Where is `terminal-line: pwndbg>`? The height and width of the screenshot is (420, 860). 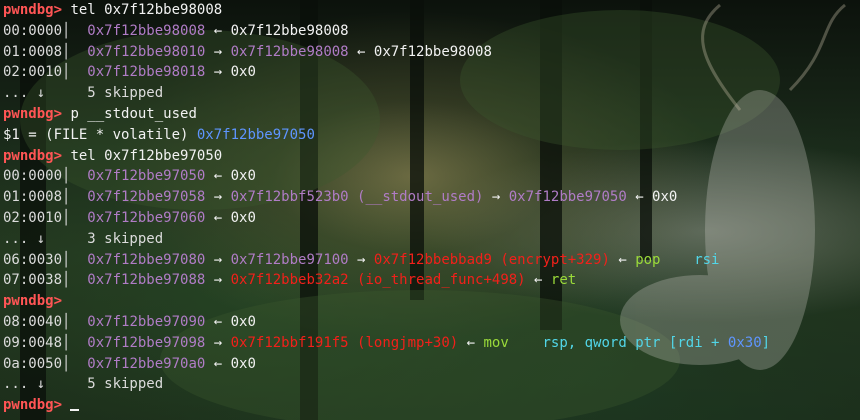 terminal-line: pwndbg> is located at coordinates (386, 301).